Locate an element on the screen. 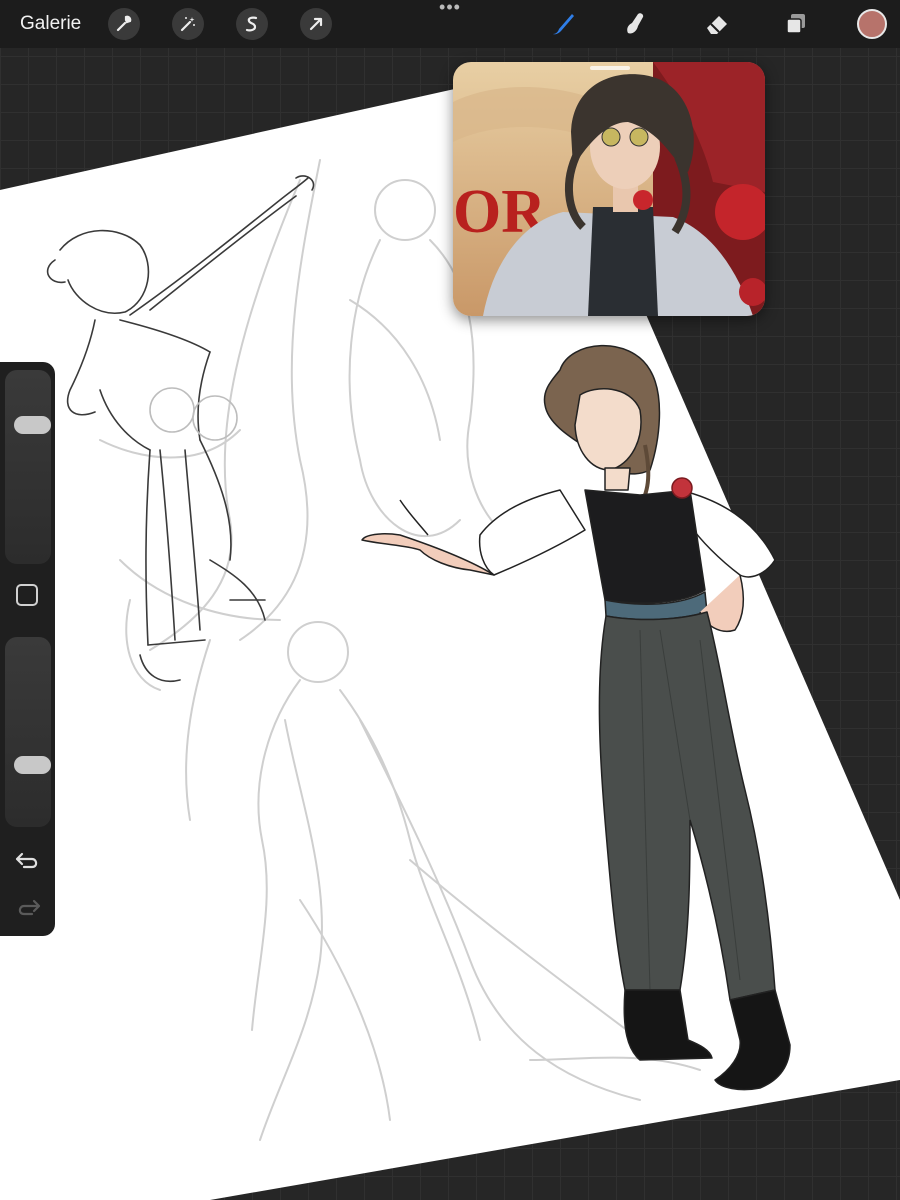  arrow-cursor-icon is located at coordinates (316, 24).